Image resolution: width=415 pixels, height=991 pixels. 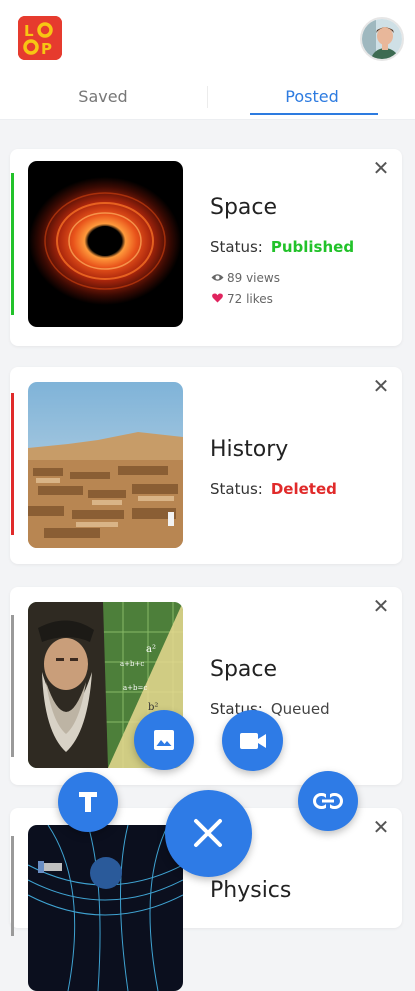 What do you see at coordinates (217, 278) in the screenshot?
I see `eye-icon` at bounding box center [217, 278].